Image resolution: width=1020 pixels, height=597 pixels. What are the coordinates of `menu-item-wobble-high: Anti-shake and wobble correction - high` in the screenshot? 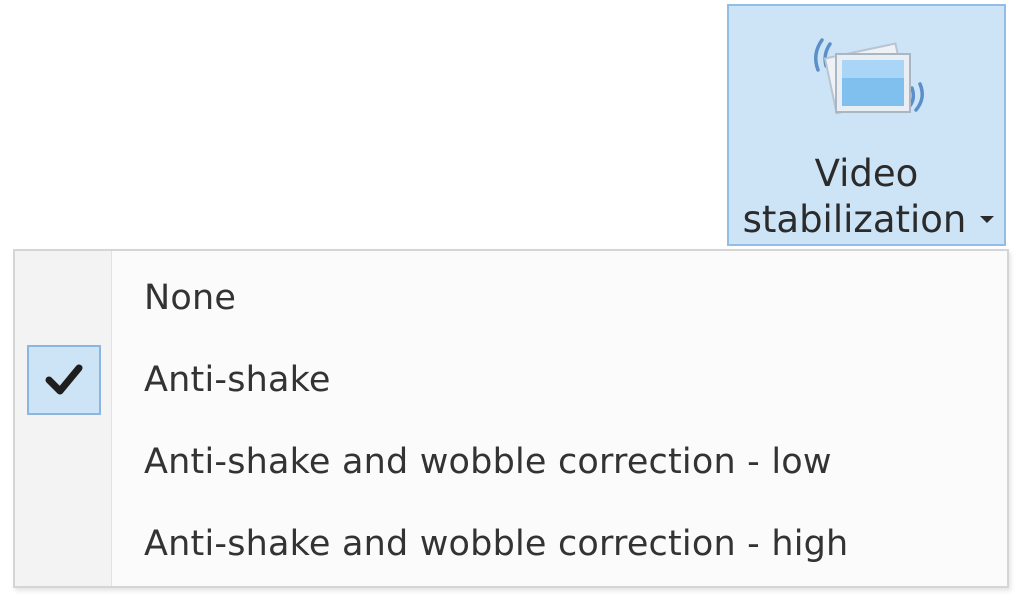 It's located at (511, 544).